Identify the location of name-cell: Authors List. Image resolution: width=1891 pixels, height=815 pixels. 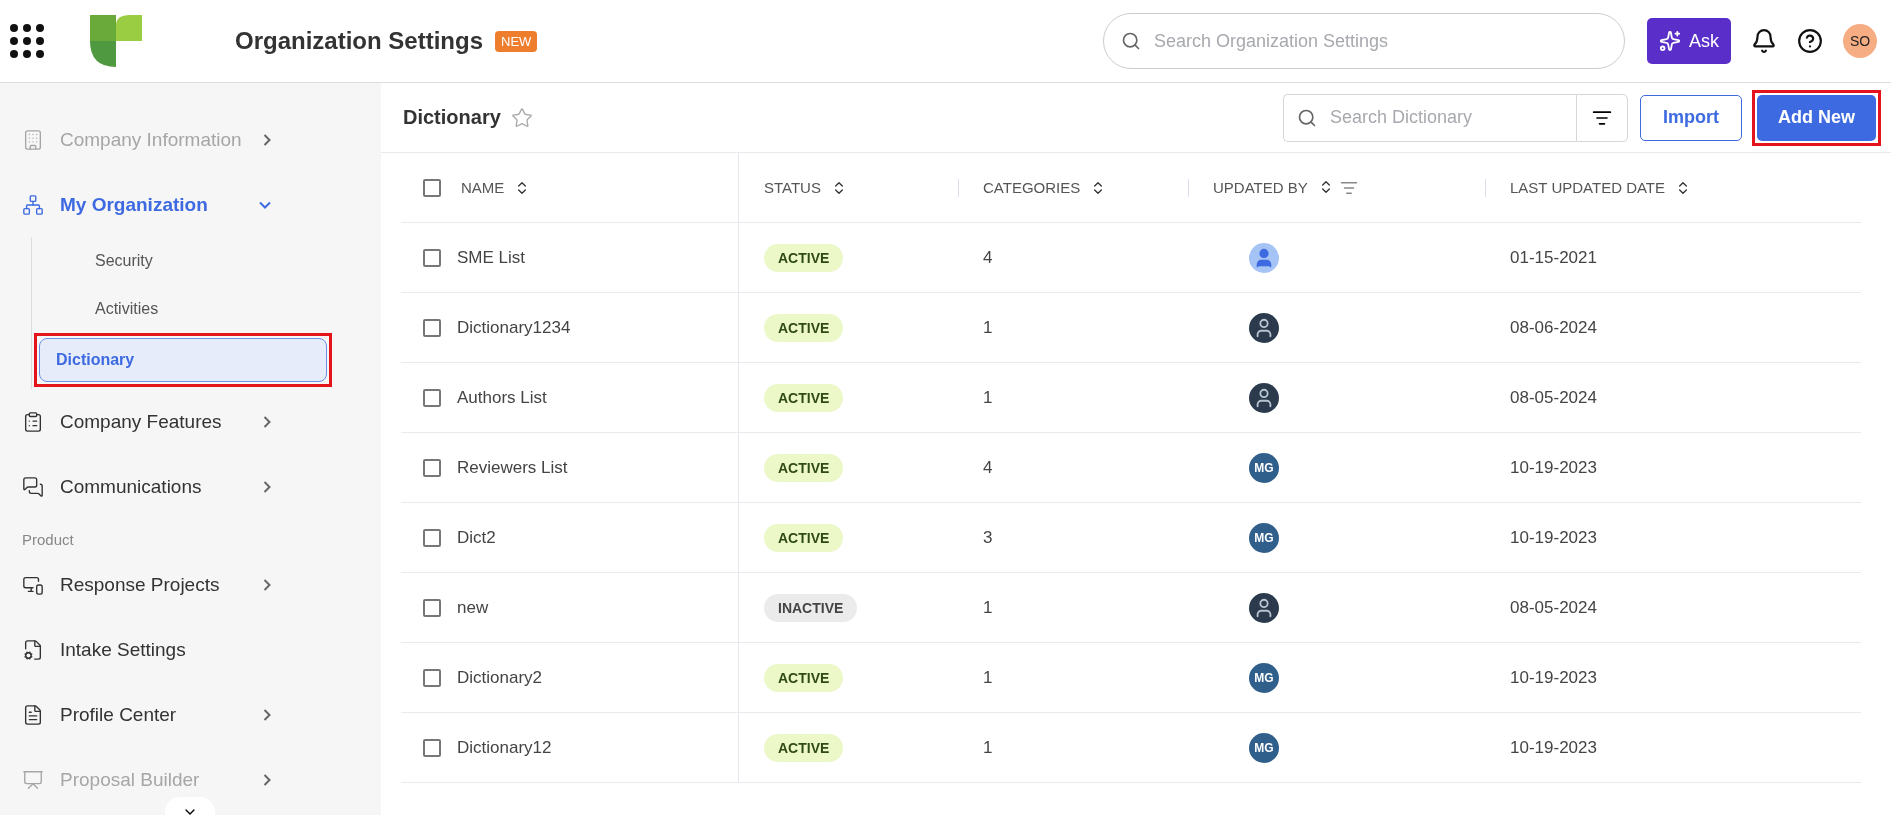
(502, 397).